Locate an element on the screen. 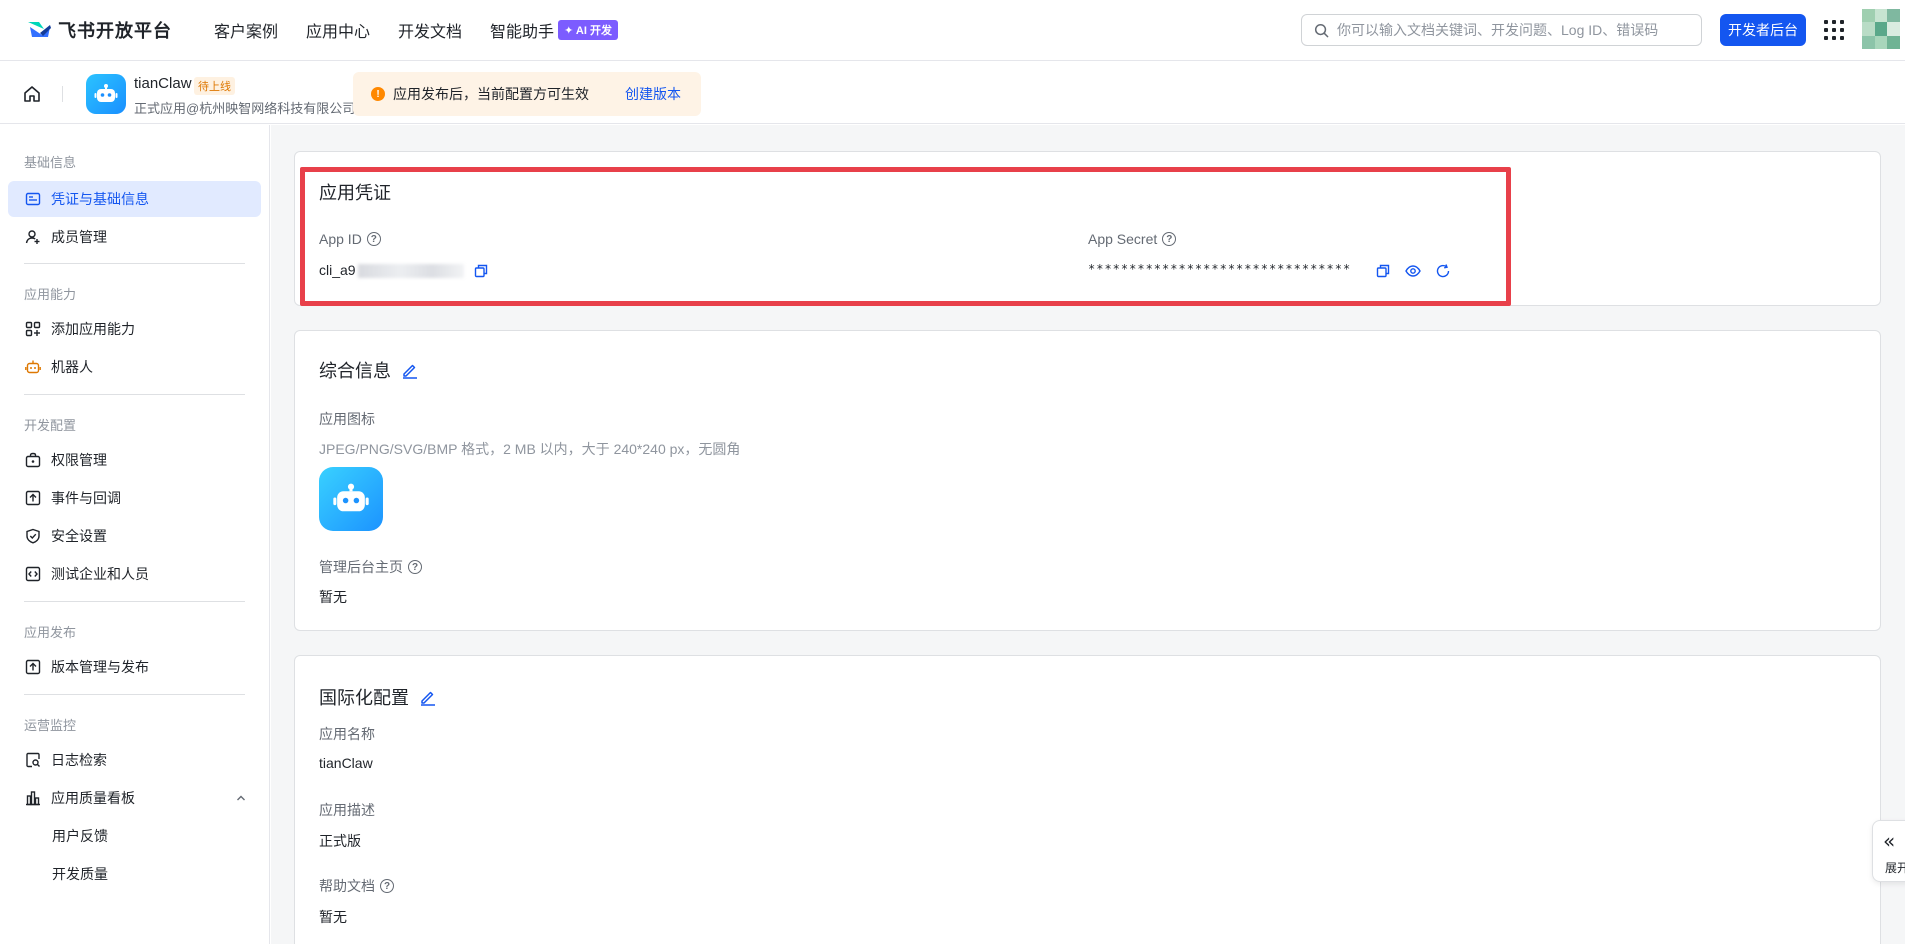  bar-chart-icon is located at coordinates (33, 798).